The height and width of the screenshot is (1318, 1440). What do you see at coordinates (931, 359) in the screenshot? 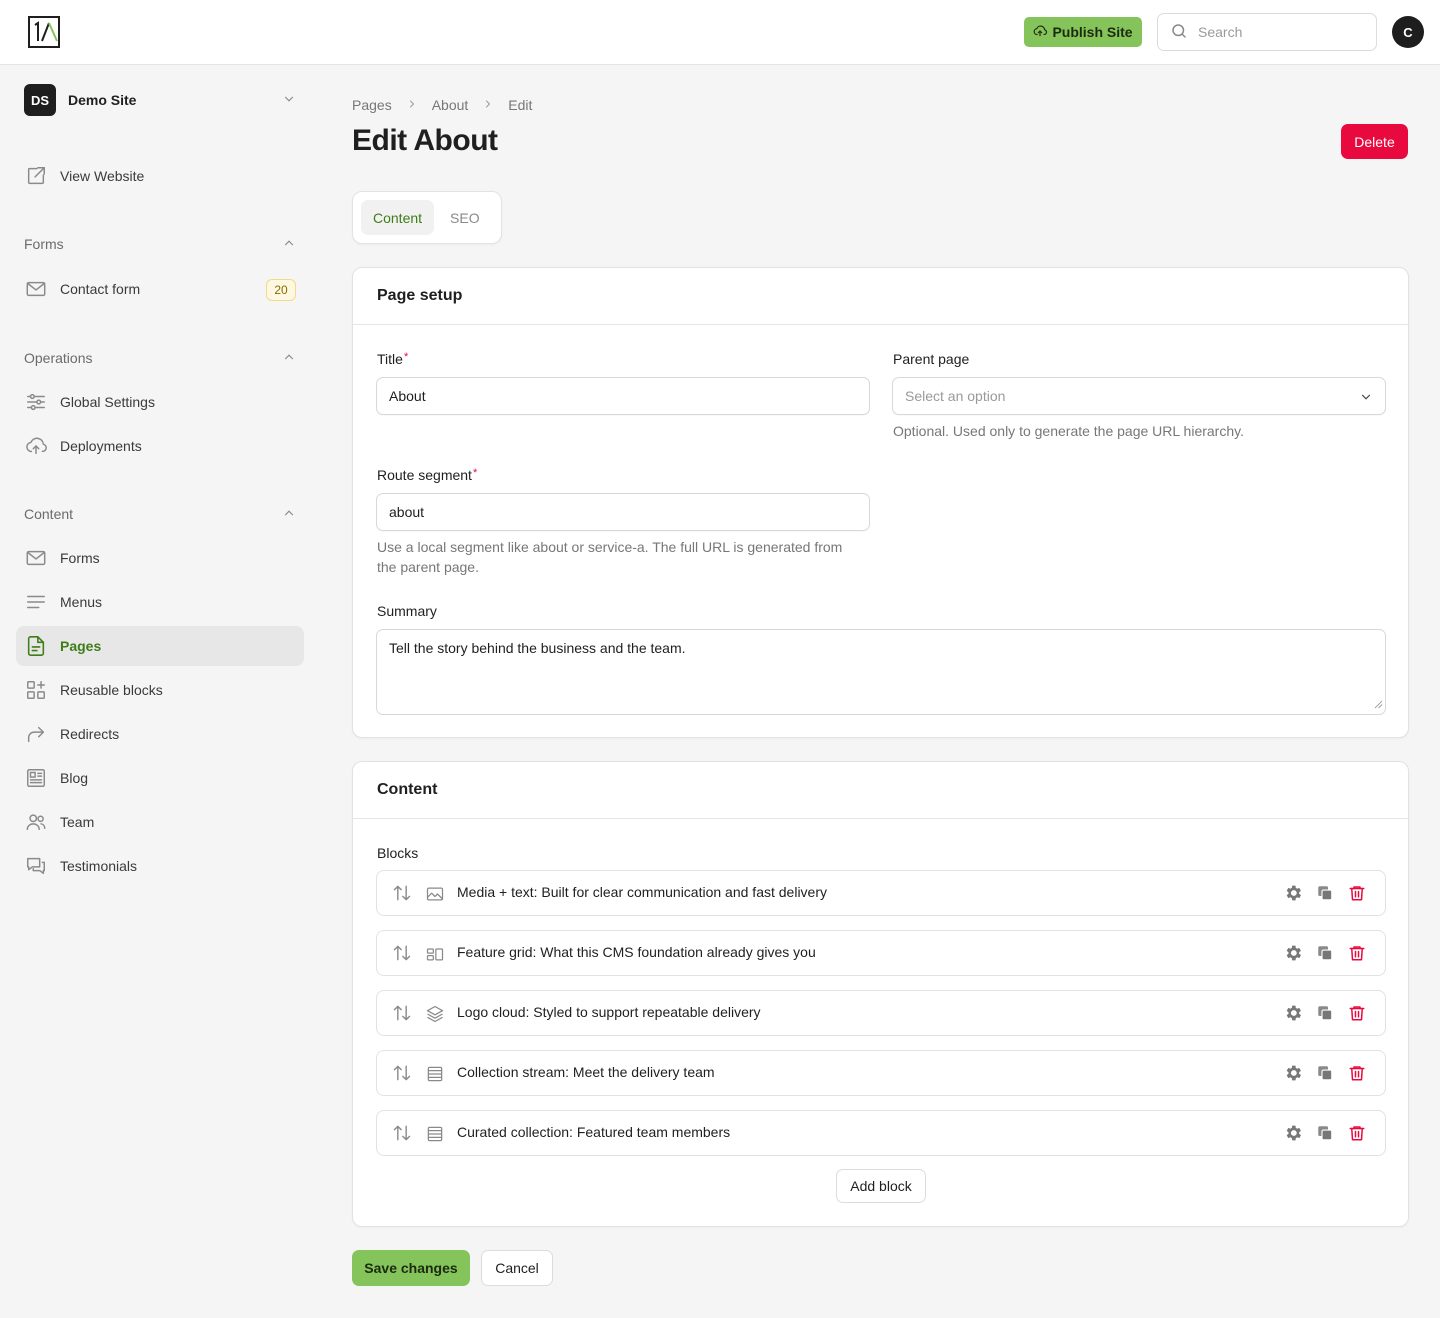
I see `parent-page-label: Parent page` at bounding box center [931, 359].